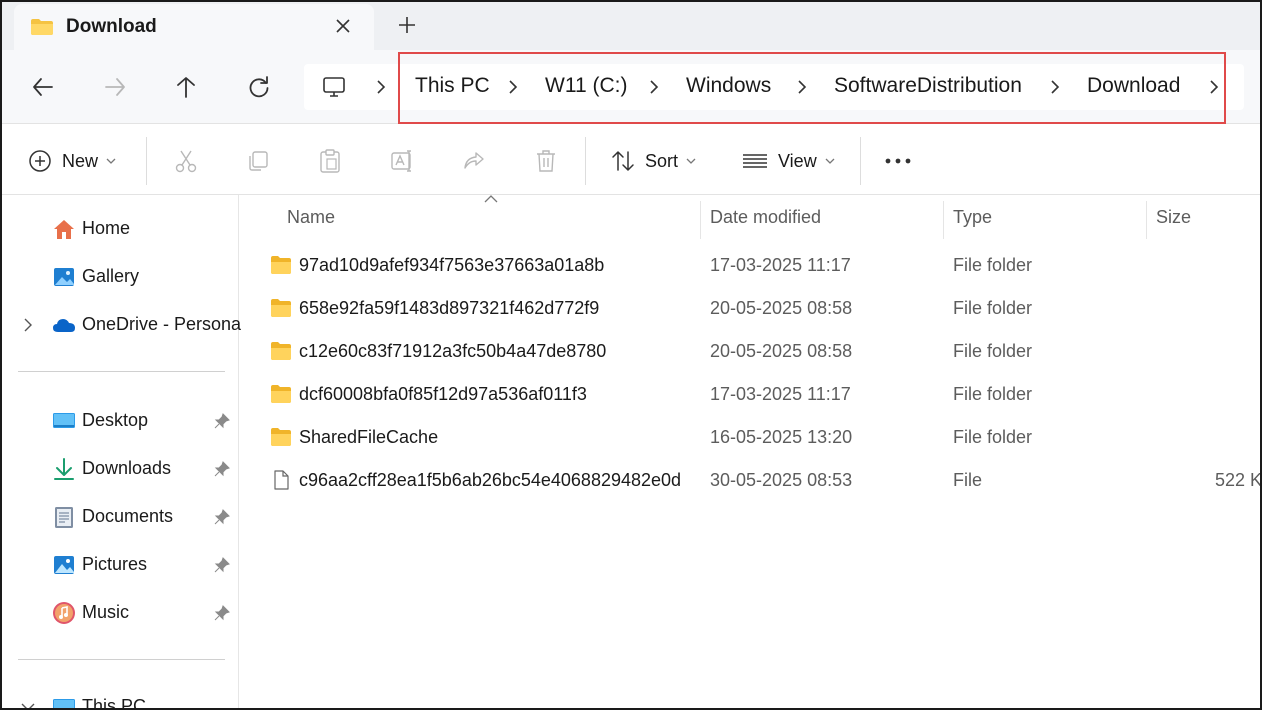 Image resolution: width=1262 pixels, height=710 pixels. I want to click on sidebar-item-music: Music, so click(120, 613).